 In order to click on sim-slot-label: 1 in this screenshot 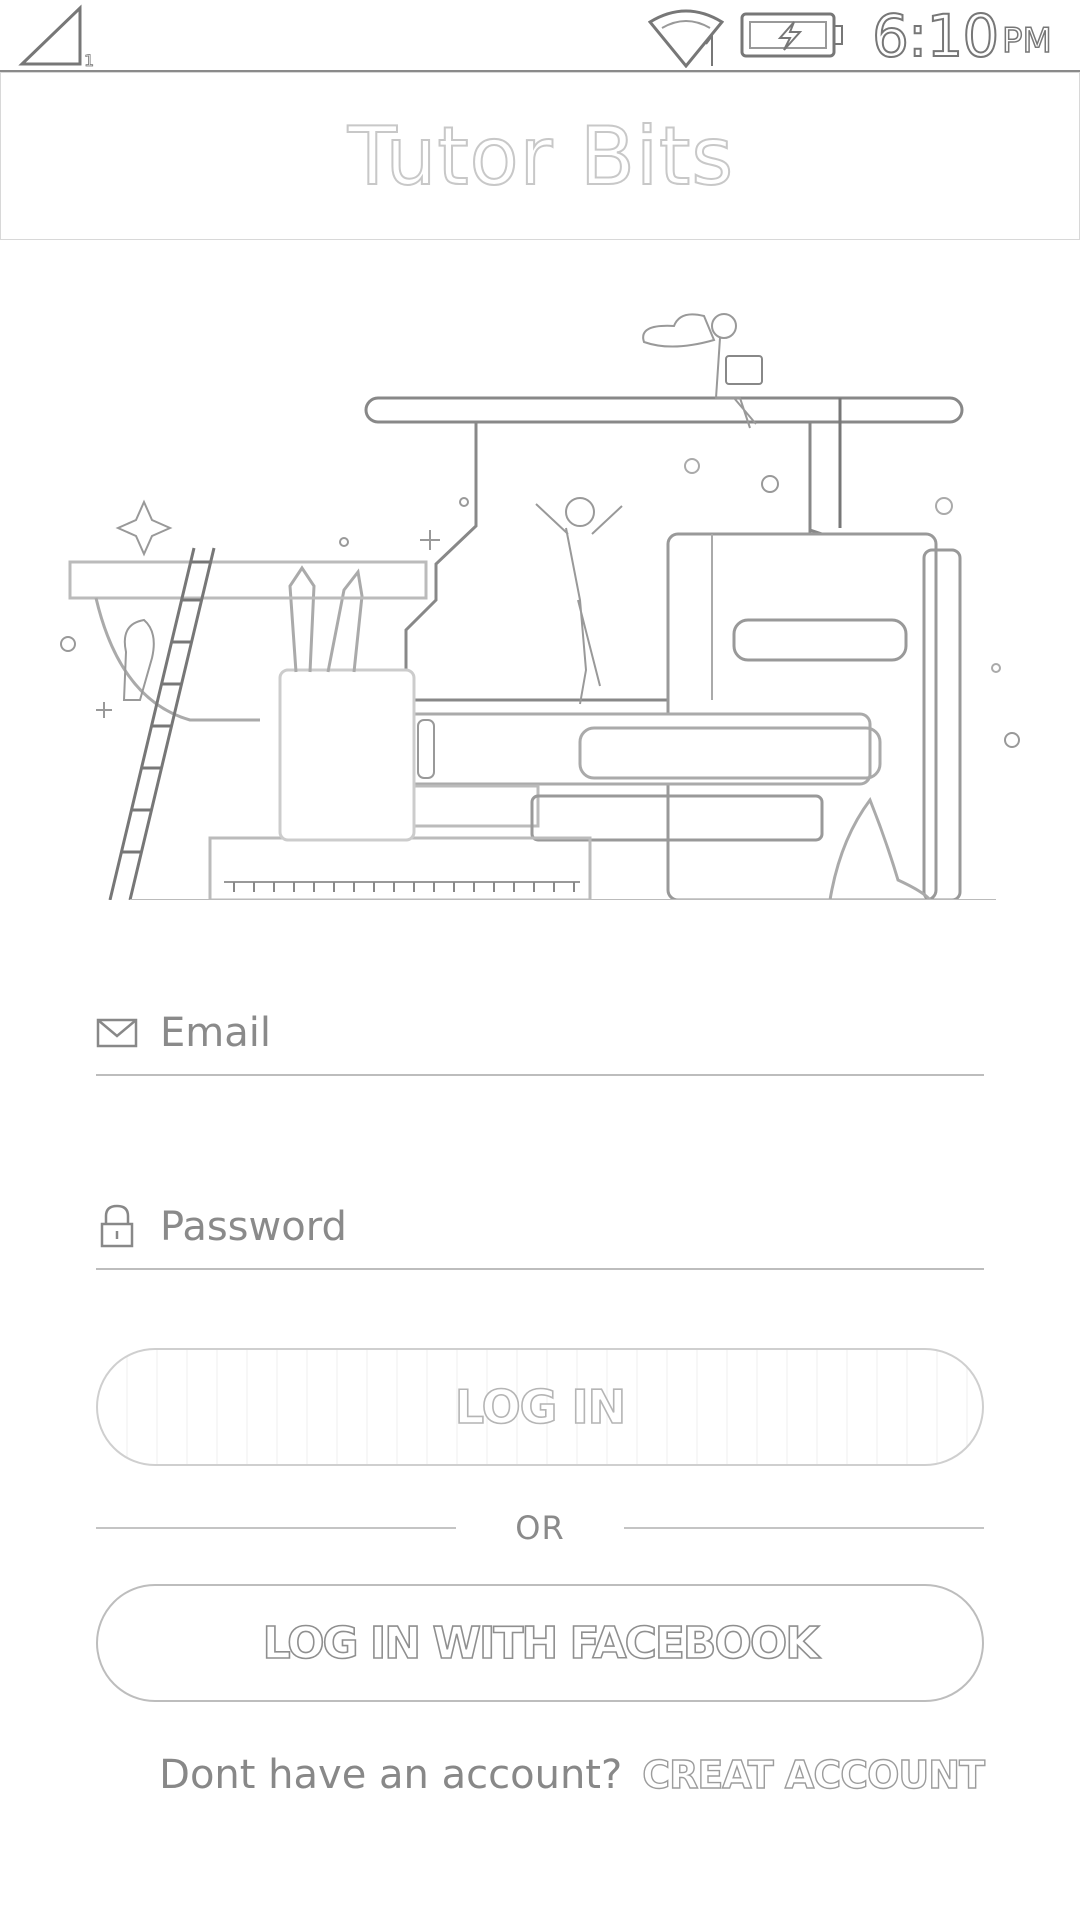, I will do `click(89, 59)`.